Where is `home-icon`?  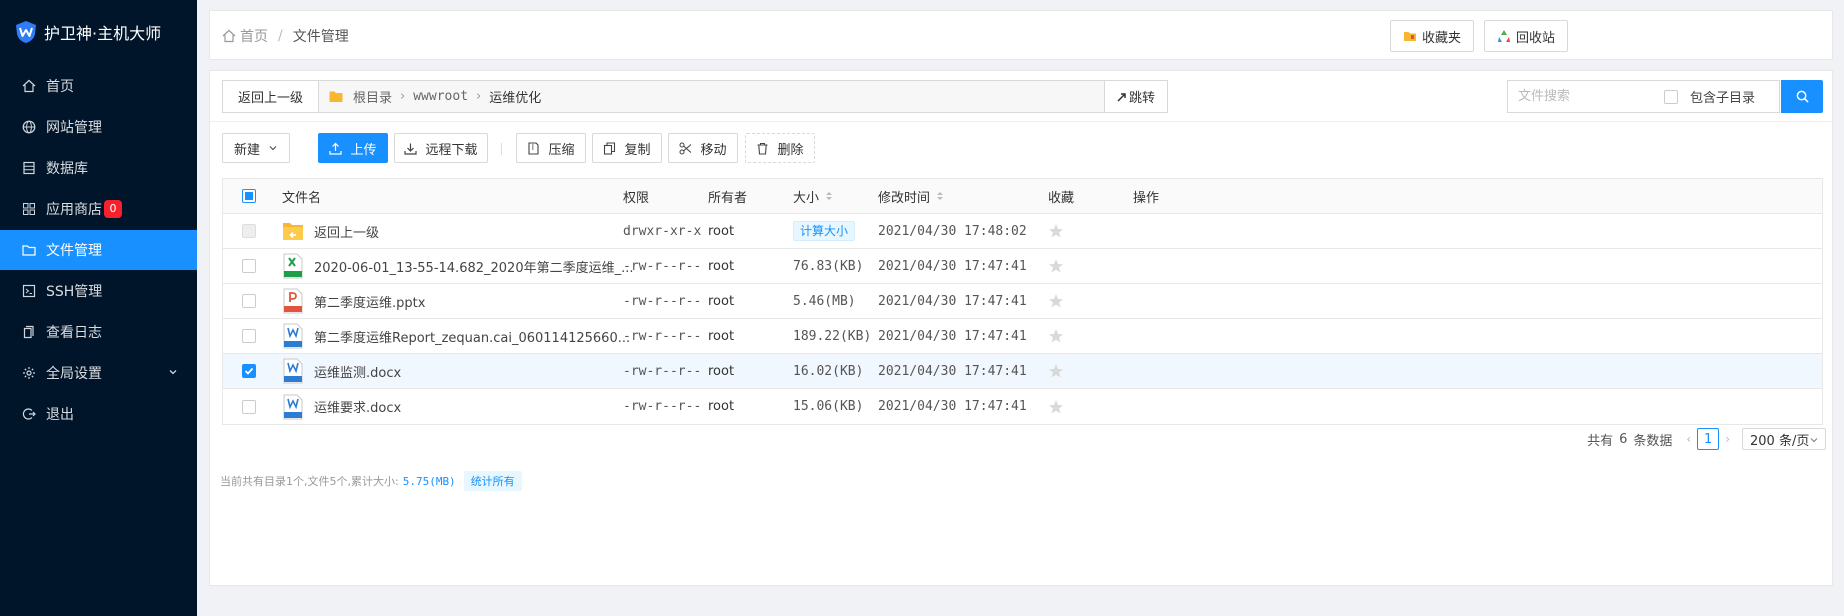 home-icon is located at coordinates (29, 86).